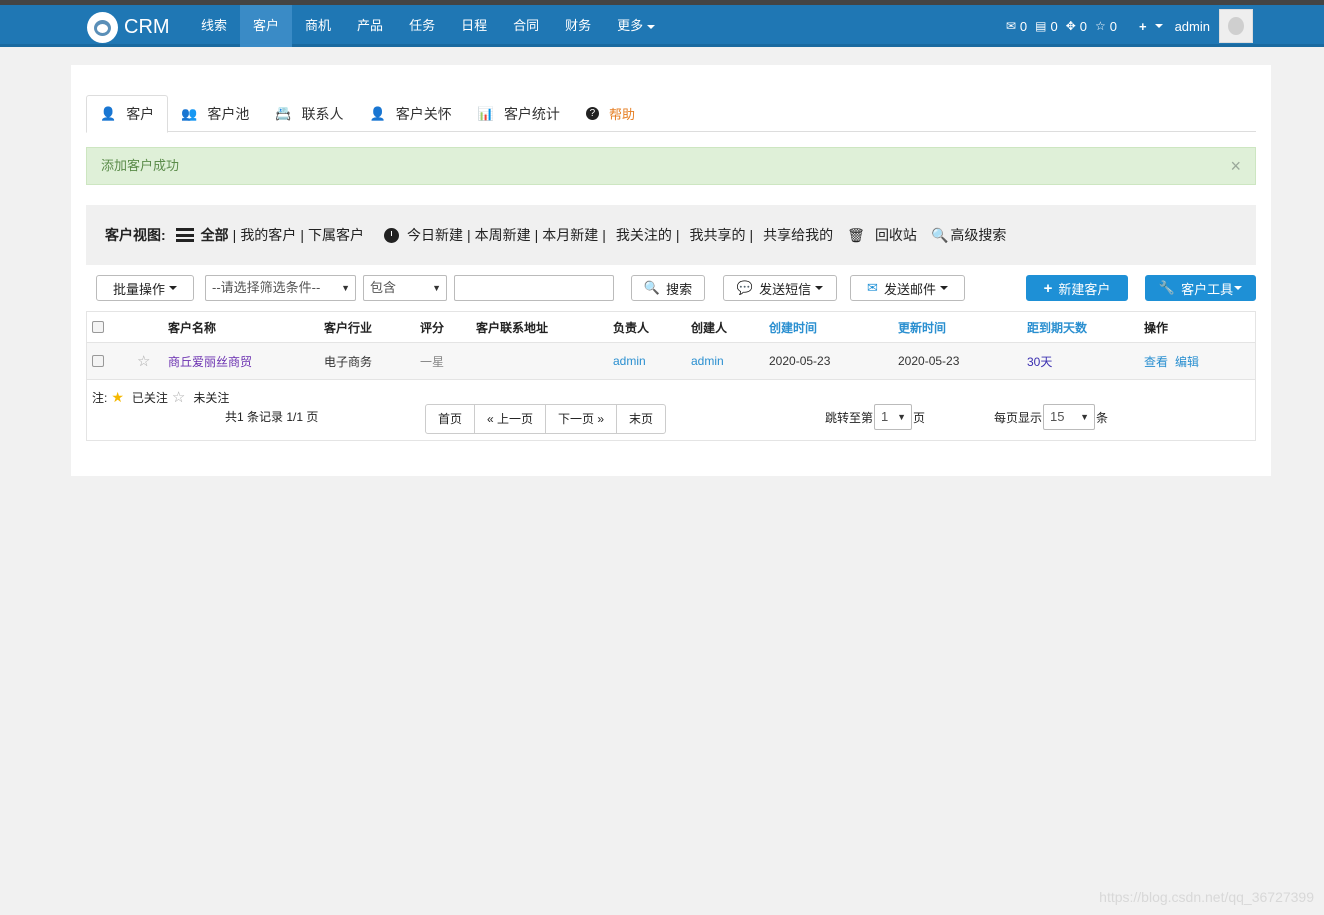  What do you see at coordinates (309, 113) in the screenshot?
I see `tab-contacts: 📇 联系人` at bounding box center [309, 113].